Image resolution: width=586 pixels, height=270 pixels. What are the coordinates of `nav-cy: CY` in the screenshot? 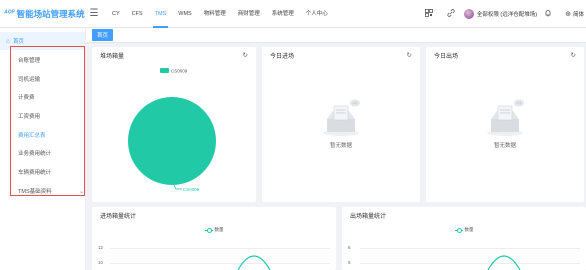 It's located at (116, 14).